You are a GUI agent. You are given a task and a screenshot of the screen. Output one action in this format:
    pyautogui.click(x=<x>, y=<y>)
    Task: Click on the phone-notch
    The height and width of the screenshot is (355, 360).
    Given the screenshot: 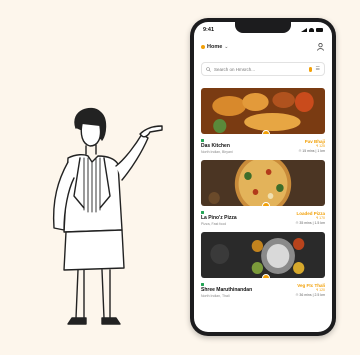 What is the action you would take?
    pyautogui.click(x=263, y=27)
    